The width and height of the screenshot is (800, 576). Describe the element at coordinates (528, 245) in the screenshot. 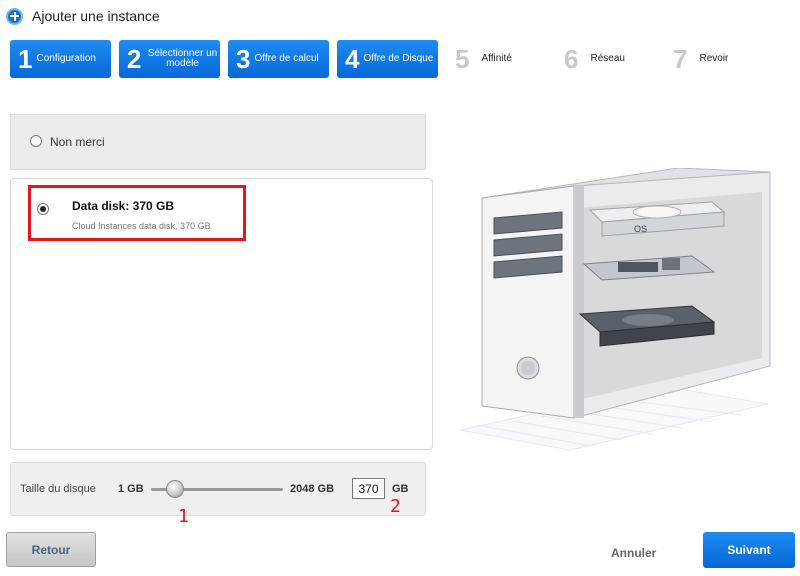

I see `drive-bays` at that location.